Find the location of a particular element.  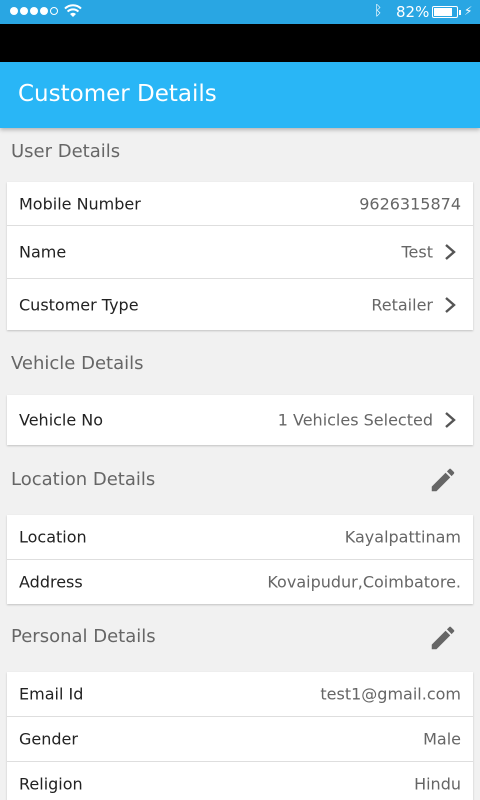

row-label: Vehicle No is located at coordinates (61, 420).